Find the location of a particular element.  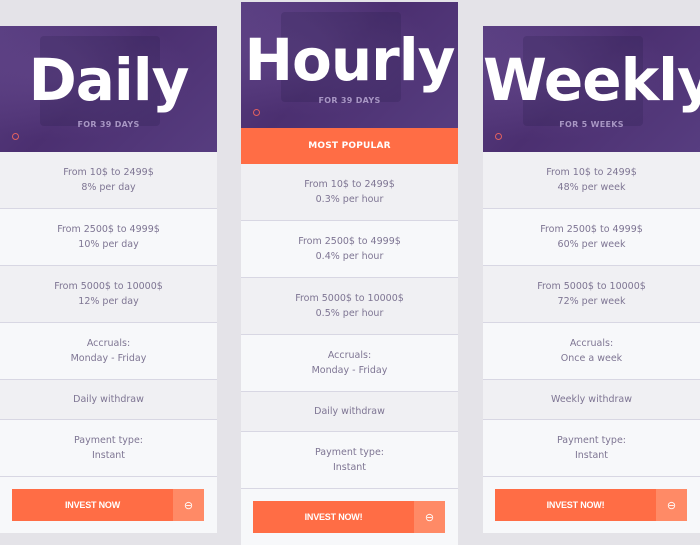

tier-row: From 10$ to 2499$ 8% per day is located at coordinates (108, 180).